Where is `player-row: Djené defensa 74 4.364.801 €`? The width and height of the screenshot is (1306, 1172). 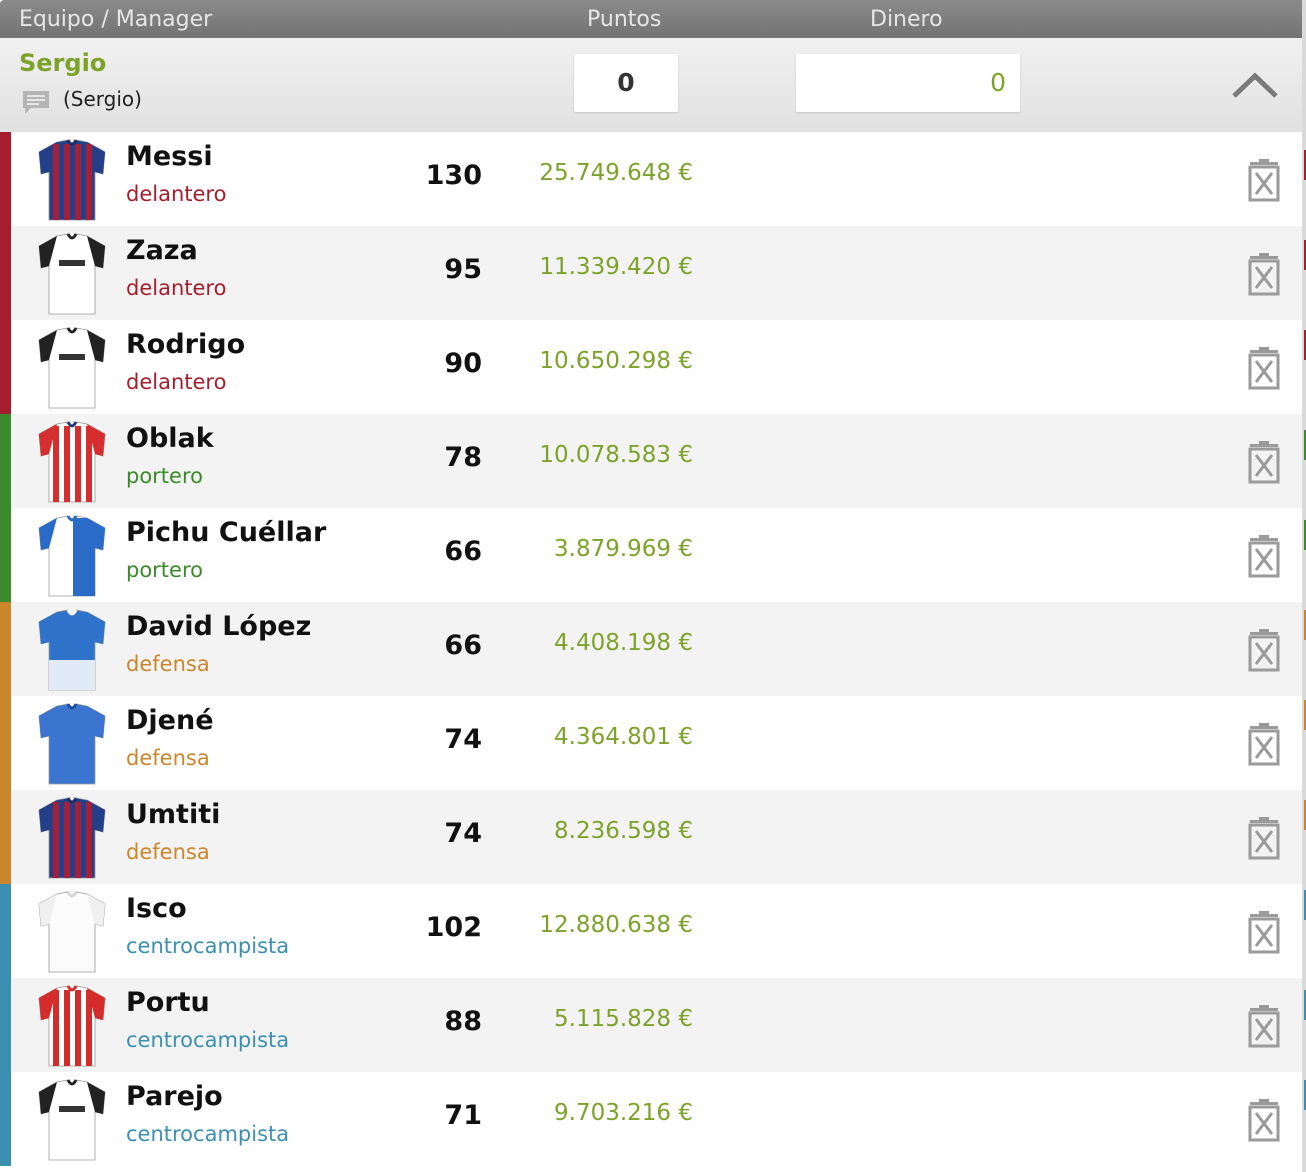
player-row: Djené defensa 74 4.364.801 € is located at coordinates (651, 743).